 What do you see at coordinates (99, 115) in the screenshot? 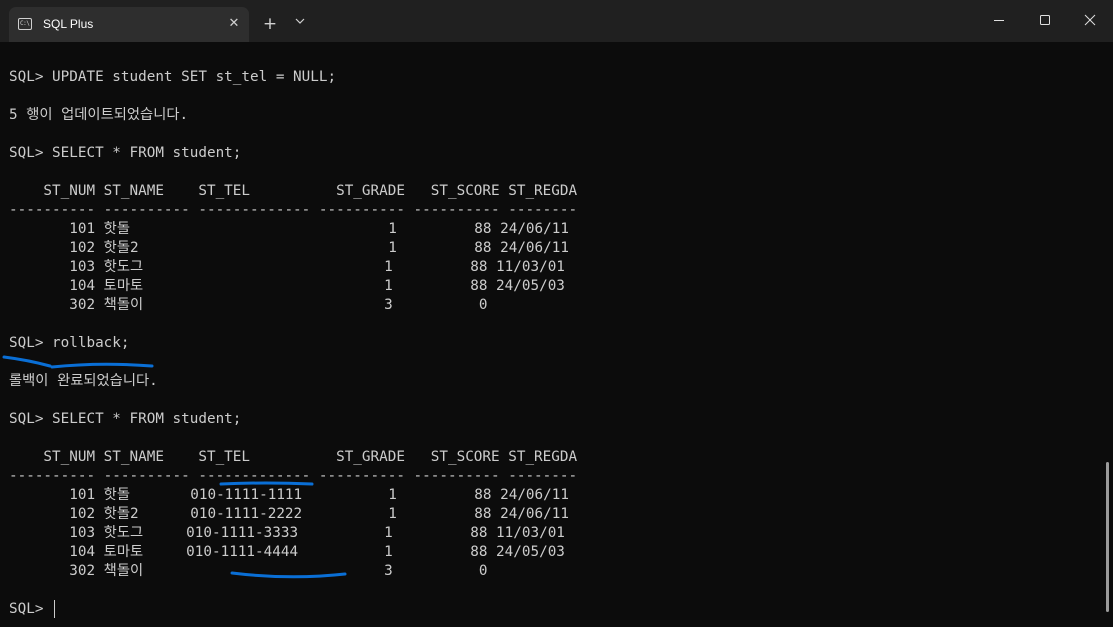
I see `terminal-line: 5 행이 업데이트되었습니다.` at bounding box center [99, 115].